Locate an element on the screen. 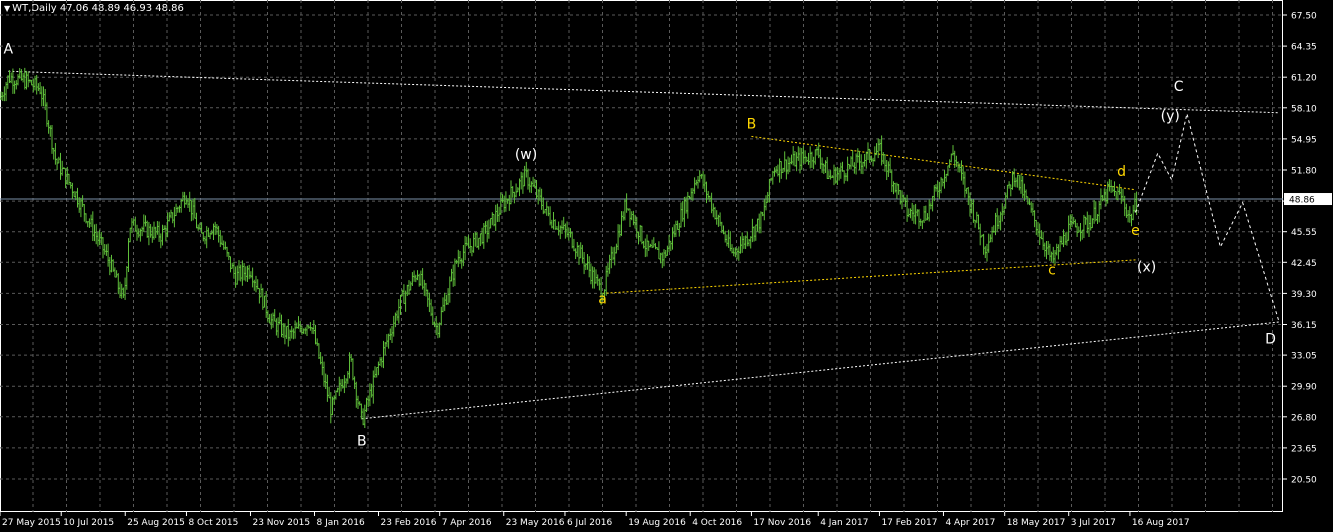 This screenshot has height=532, width=1333. x-tick-label: 4 Apr 2017 is located at coordinates (970, 523).